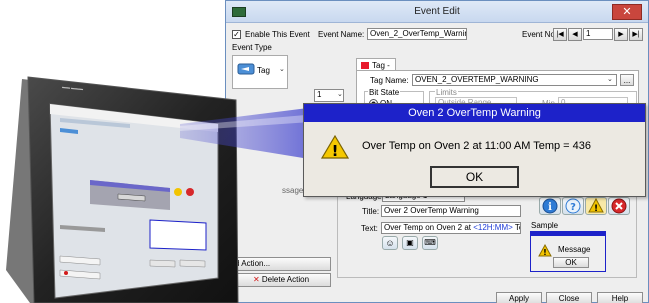  What do you see at coordinates (474, 177) in the screenshot?
I see `warning-ok-button: OK` at bounding box center [474, 177].